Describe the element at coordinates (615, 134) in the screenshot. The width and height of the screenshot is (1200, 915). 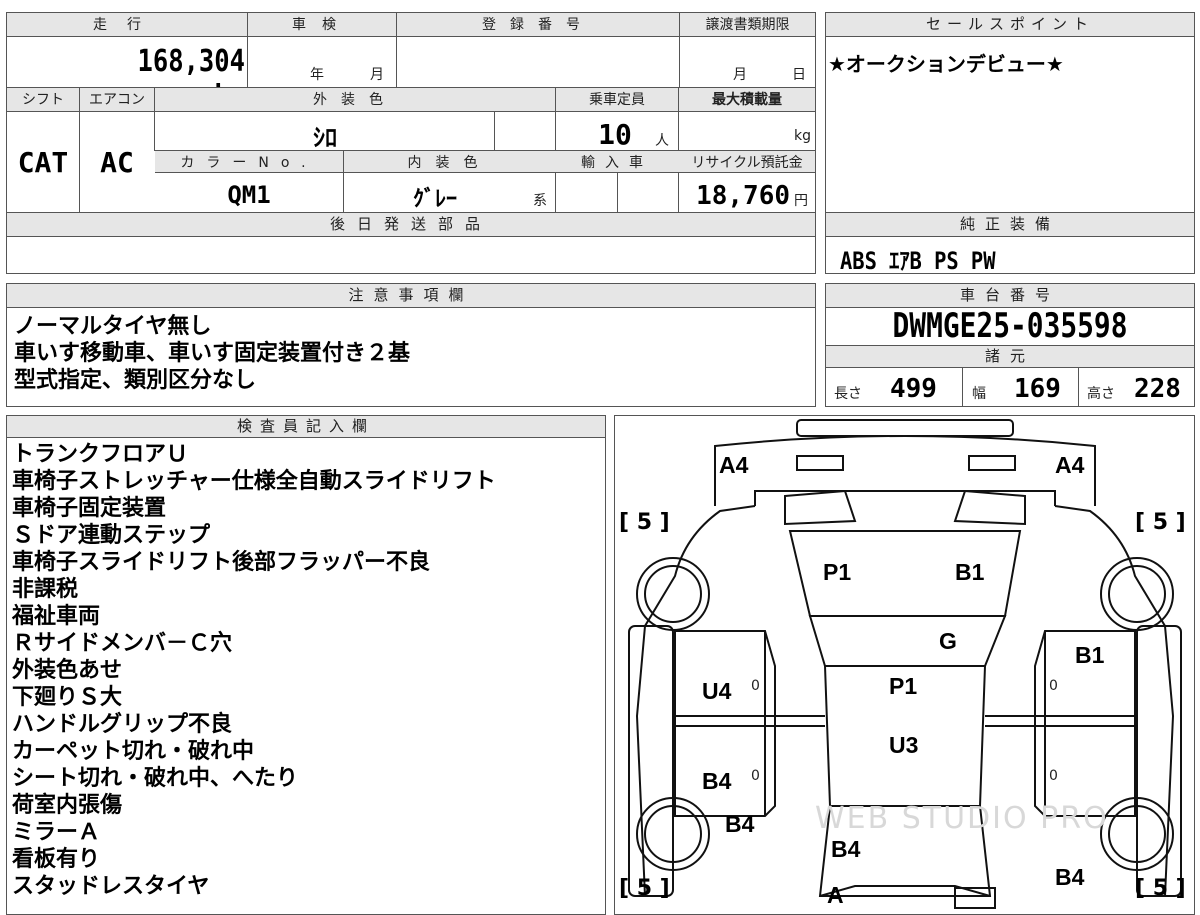
I see `capacity-value: 10` at that location.